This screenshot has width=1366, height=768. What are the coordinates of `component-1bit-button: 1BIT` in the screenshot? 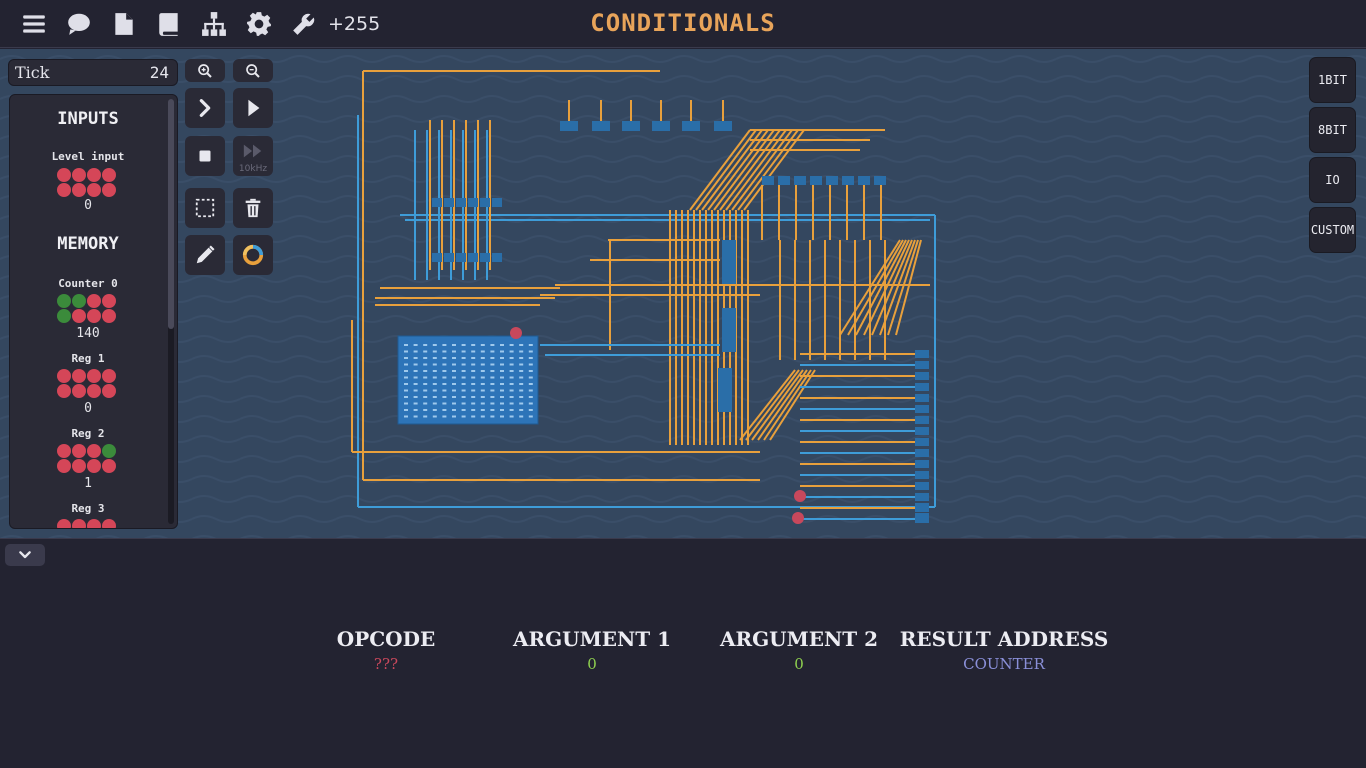 It's located at (1332, 80).